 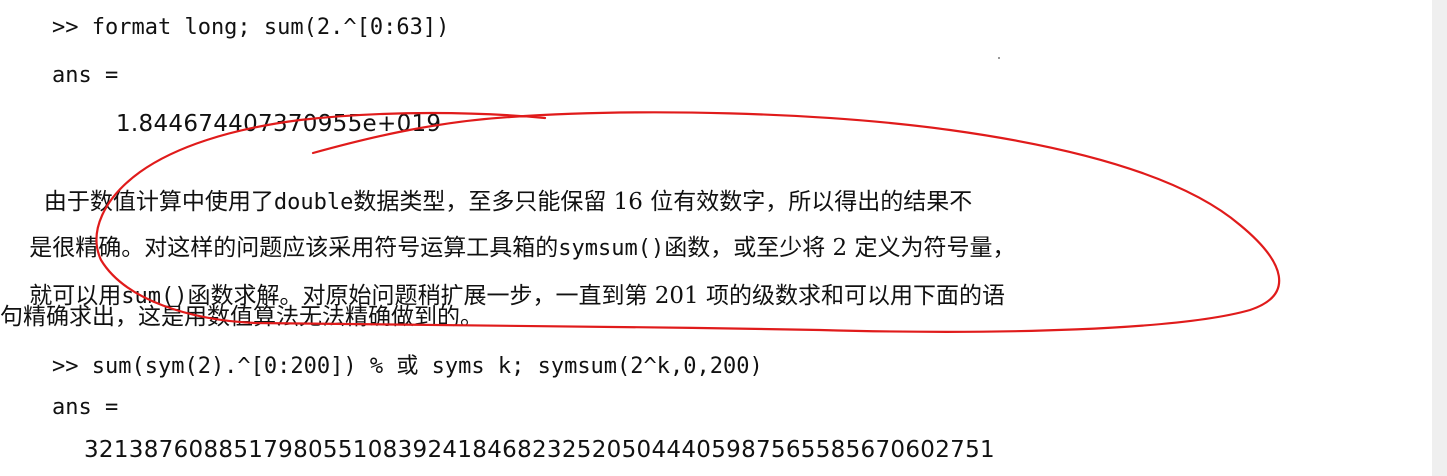 I want to click on right-margin-strip, so click(x=1439, y=238).